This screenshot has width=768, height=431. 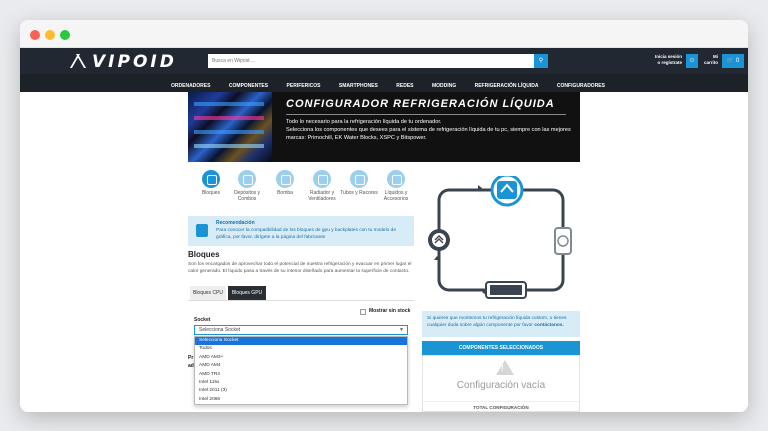 I want to click on category-bomba: Bomba, so click(x=285, y=183).